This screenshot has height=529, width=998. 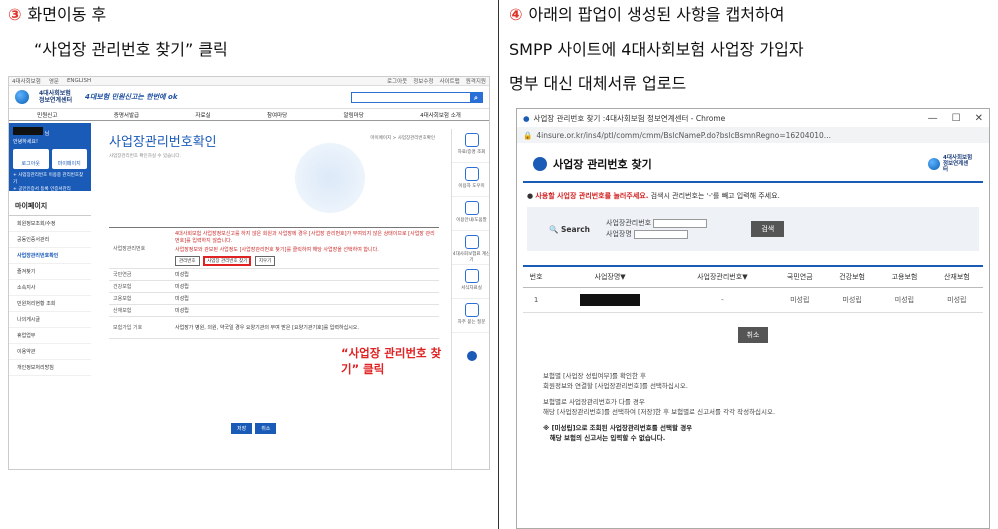 What do you see at coordinates (768, 229) in the screenshot?
I see `search-button: 검색` at bounding box center [768, 229].